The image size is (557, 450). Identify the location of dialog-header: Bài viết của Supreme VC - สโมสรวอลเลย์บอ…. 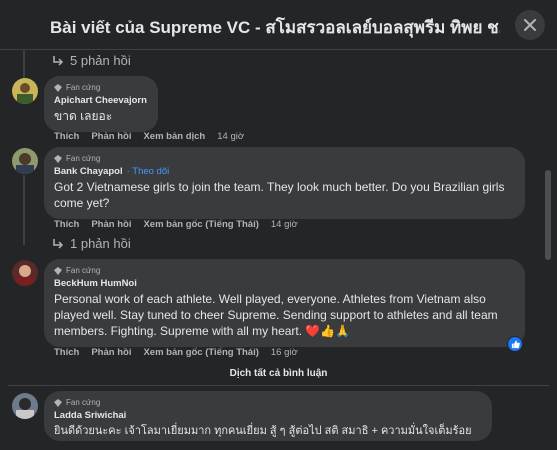
(278, 25).